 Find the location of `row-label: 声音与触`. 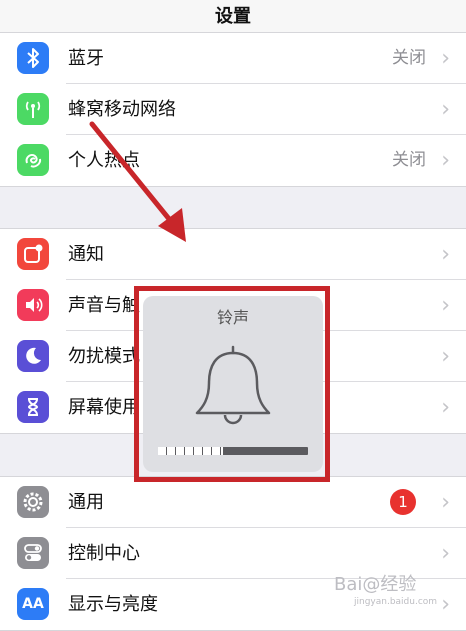

row-label: 声音与触 is located at coordinates (104, 305).